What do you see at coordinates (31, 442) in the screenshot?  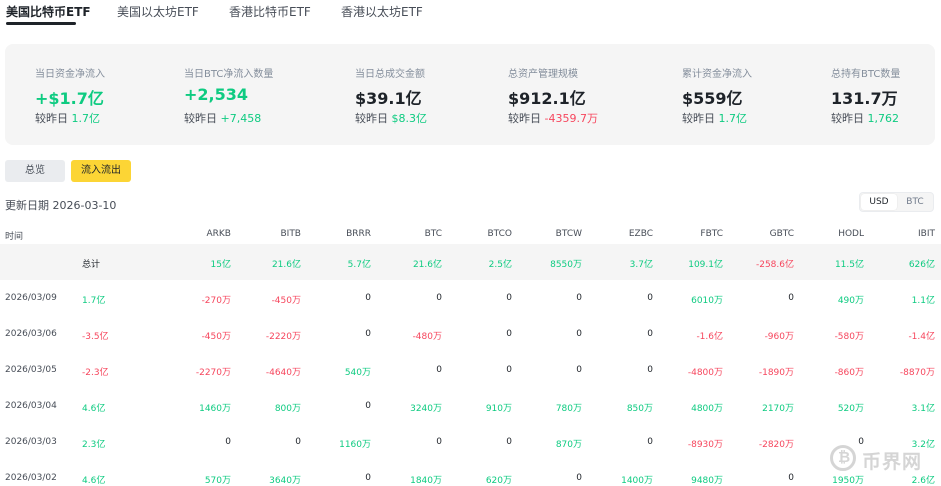 I see `row-date: 2026/03/03` at bounding box center [31, 442].